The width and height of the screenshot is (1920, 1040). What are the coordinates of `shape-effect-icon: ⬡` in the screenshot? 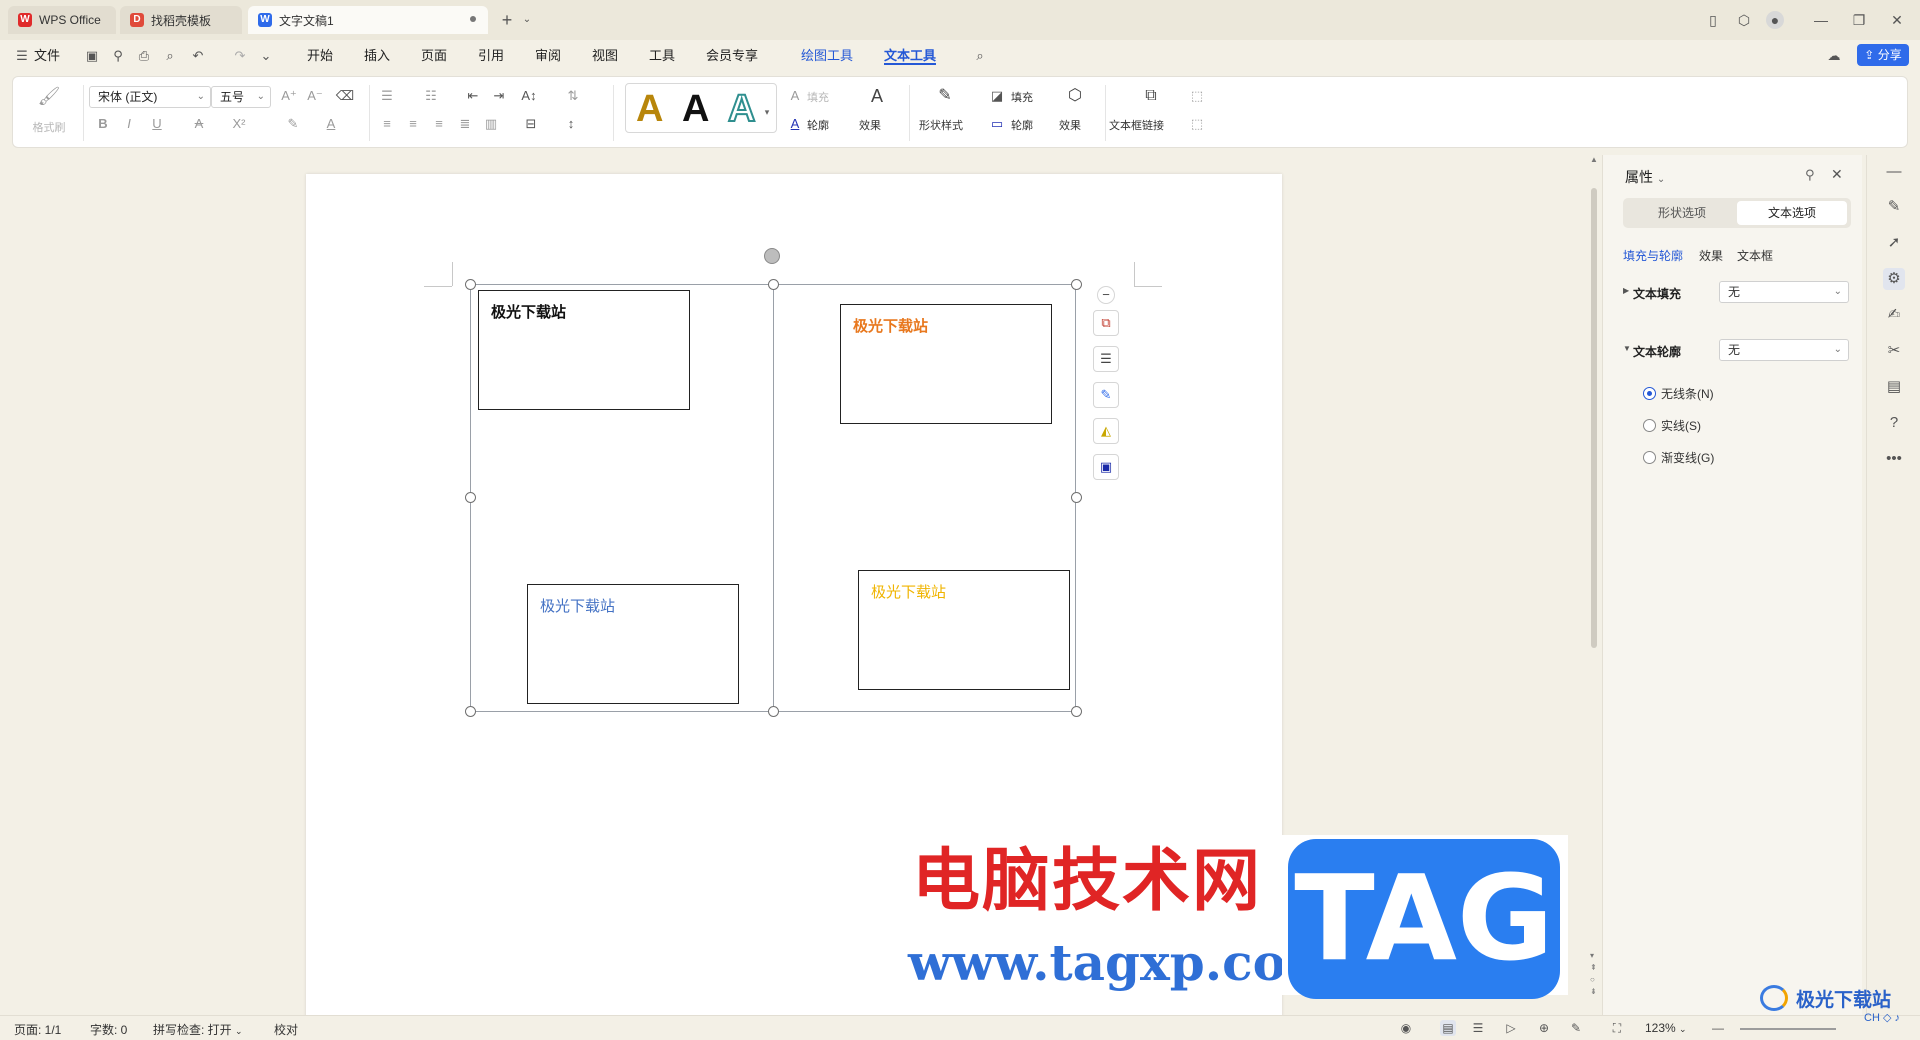 It's located at (1075, 96).